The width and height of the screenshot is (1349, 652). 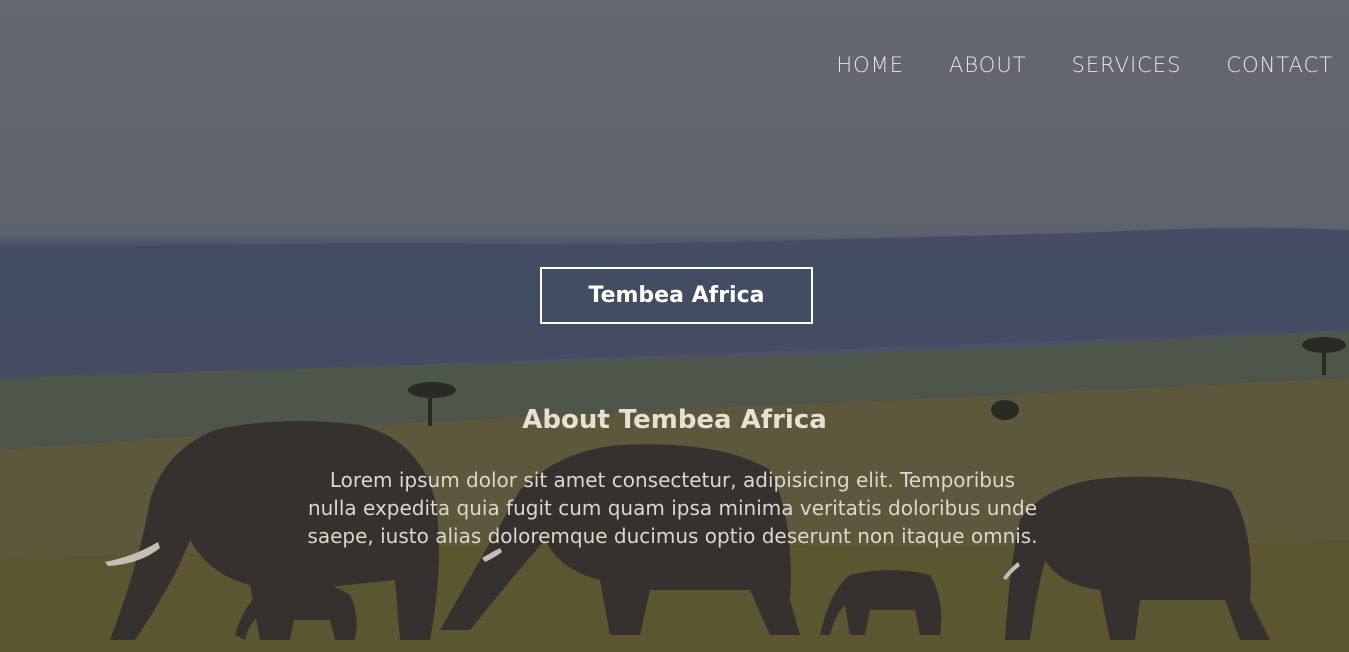 What do you see at coordinates (870, 65) in the screenshot?
I see `nav-home-link: HOME` at bounding box center [870, 65].